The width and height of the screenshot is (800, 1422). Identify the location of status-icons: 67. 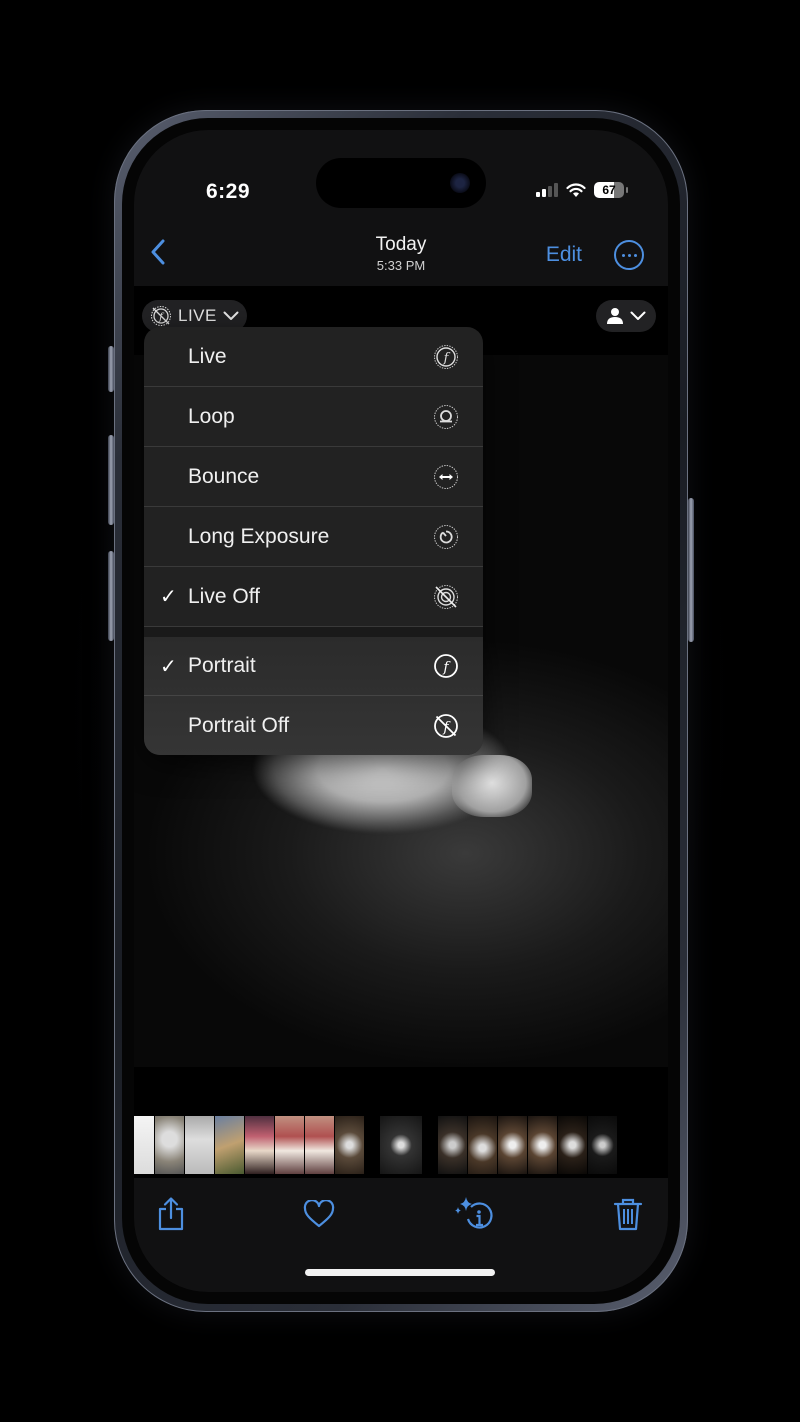
(582, 190).